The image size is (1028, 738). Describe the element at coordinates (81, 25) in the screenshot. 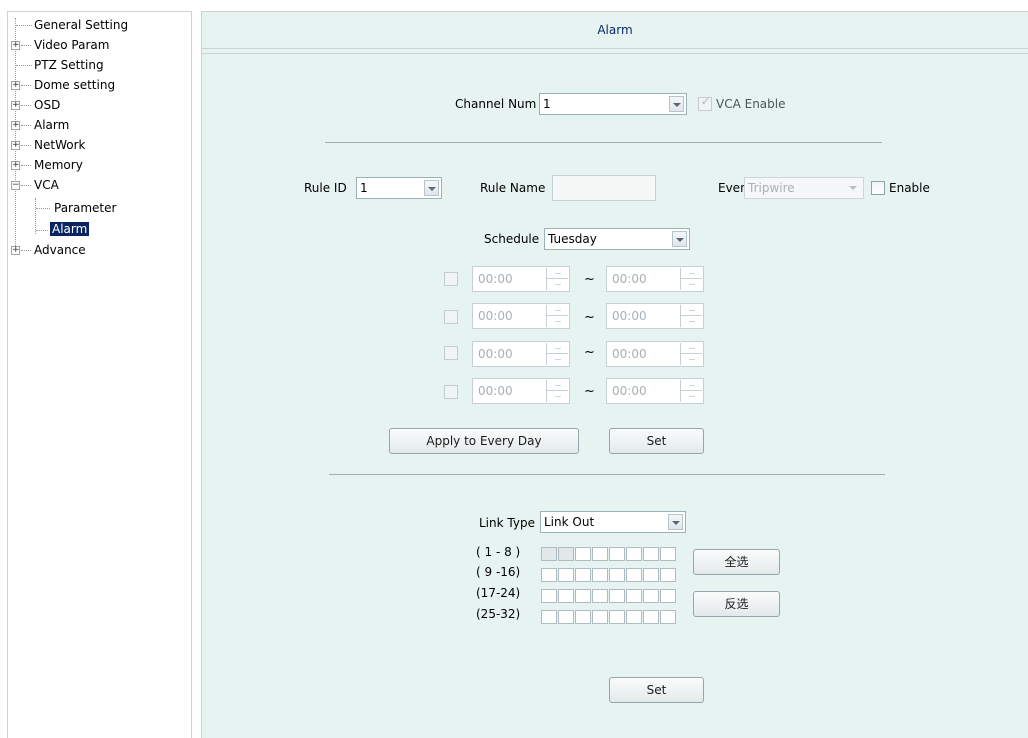

I see `tree-item-general-setting: General Setting` at that location.